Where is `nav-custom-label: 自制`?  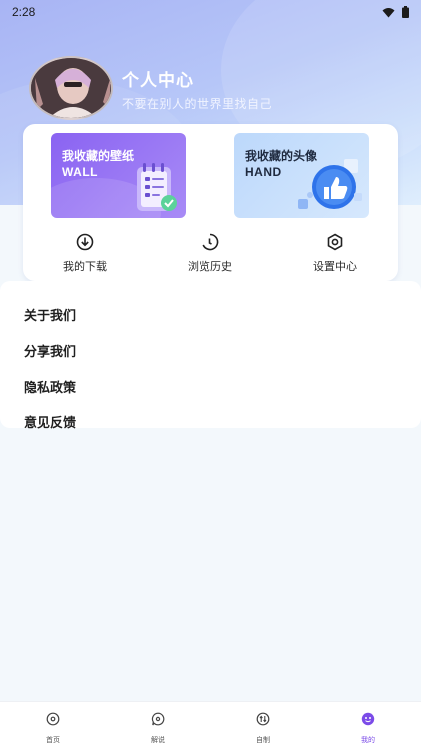 nav-custom-label: 自制 is located at coordinates (263, 740).